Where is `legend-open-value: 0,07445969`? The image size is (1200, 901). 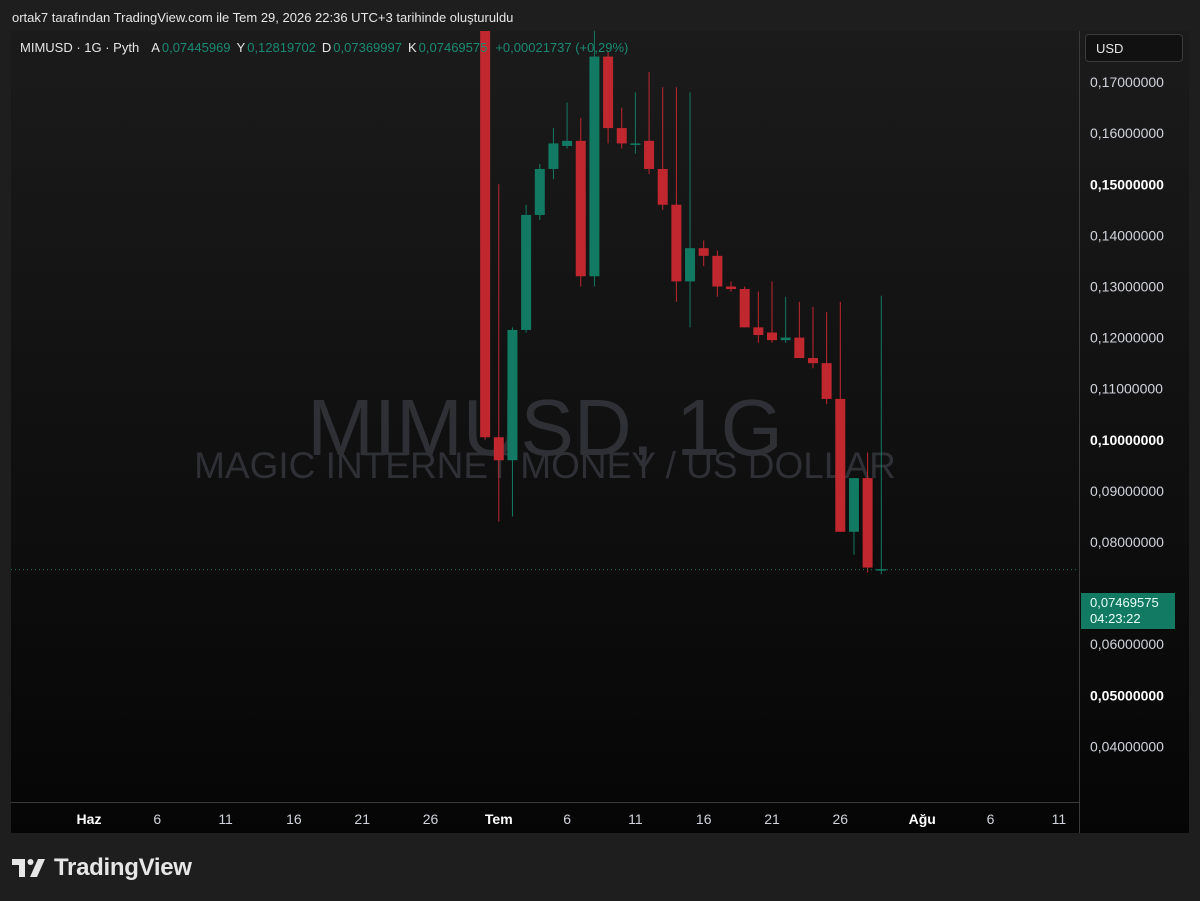
legend-open-value: 0,07445969 is located at coordinates (196, 47).